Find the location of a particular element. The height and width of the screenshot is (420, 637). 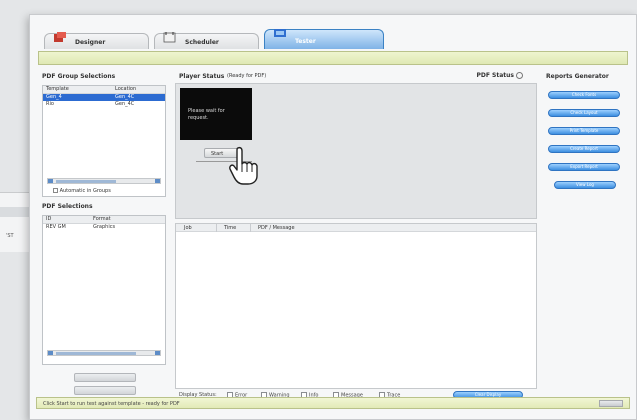

designer-icon is located at coordinates (60, 37).